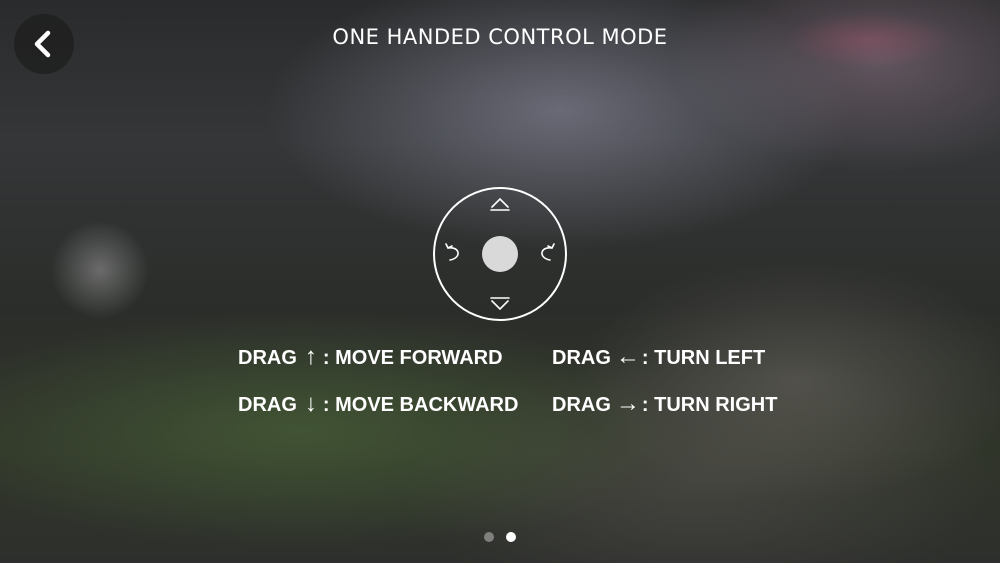 This screenshot has height=563, width=1000. Describe the element at coordinates (500, 537) in the screenshot. I see `page-indicator` at that location.